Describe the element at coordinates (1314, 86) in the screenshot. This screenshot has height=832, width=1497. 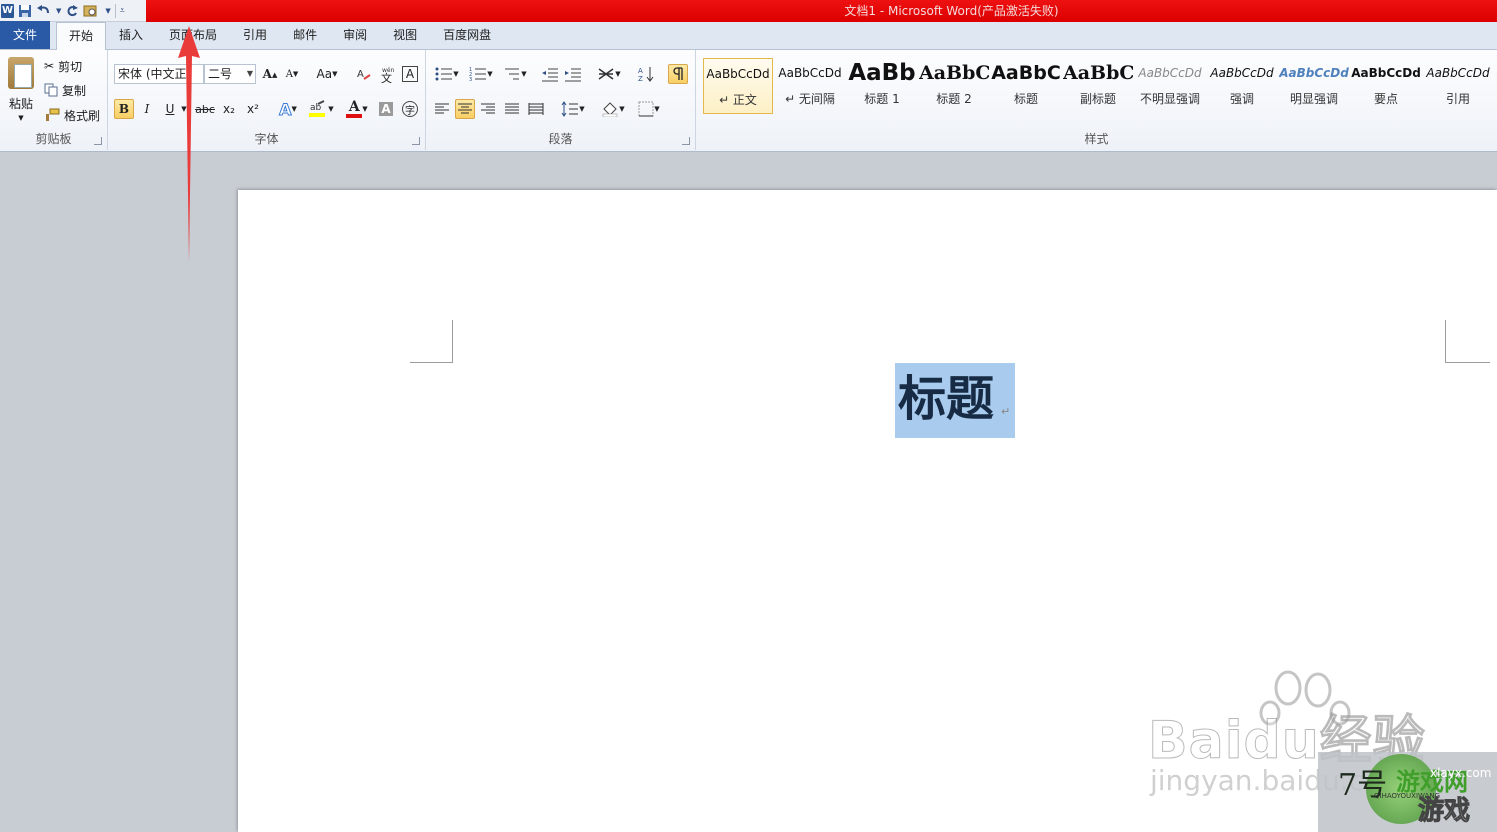
I see `style-intense-emphasis: AaBbCcDd 明显强调` at that location.